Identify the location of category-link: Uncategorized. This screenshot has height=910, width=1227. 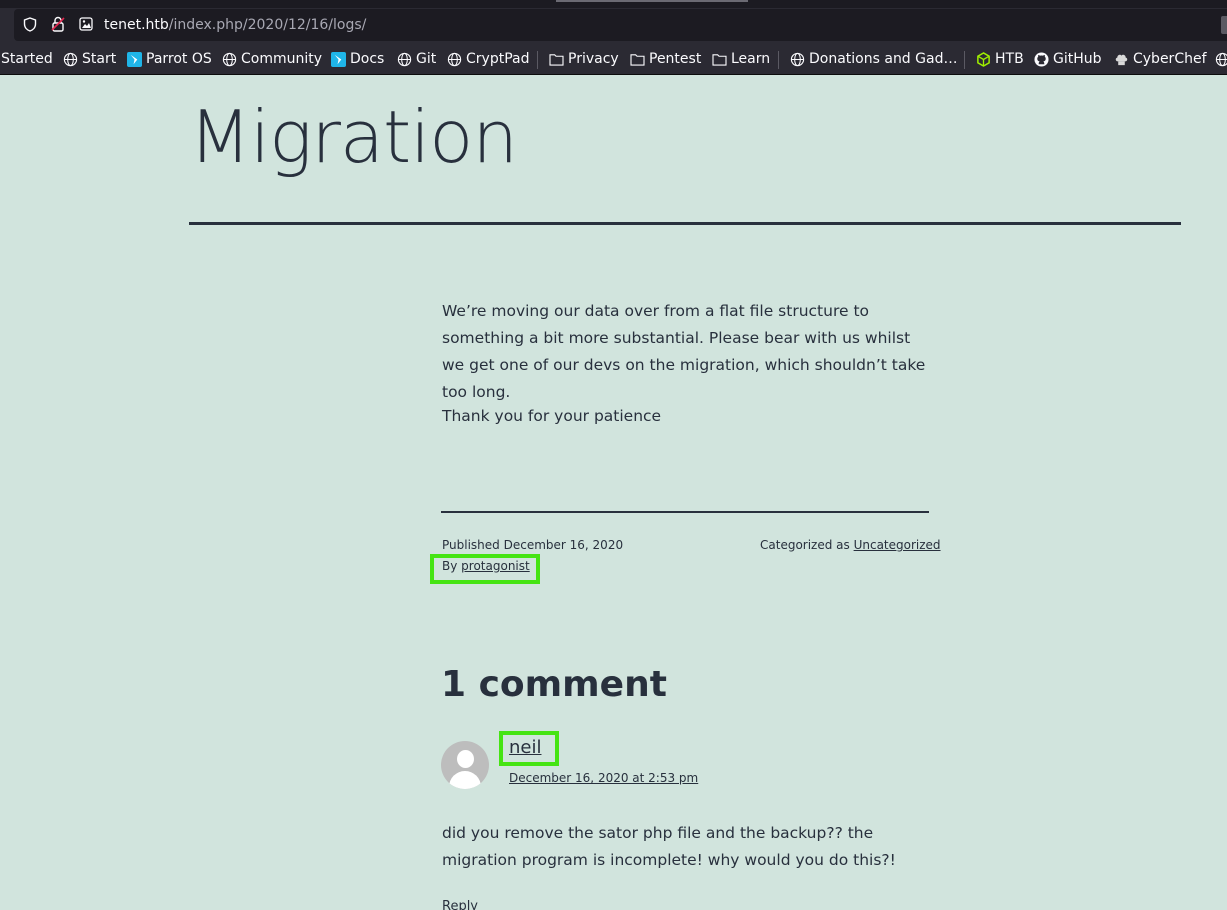
(897, 545).